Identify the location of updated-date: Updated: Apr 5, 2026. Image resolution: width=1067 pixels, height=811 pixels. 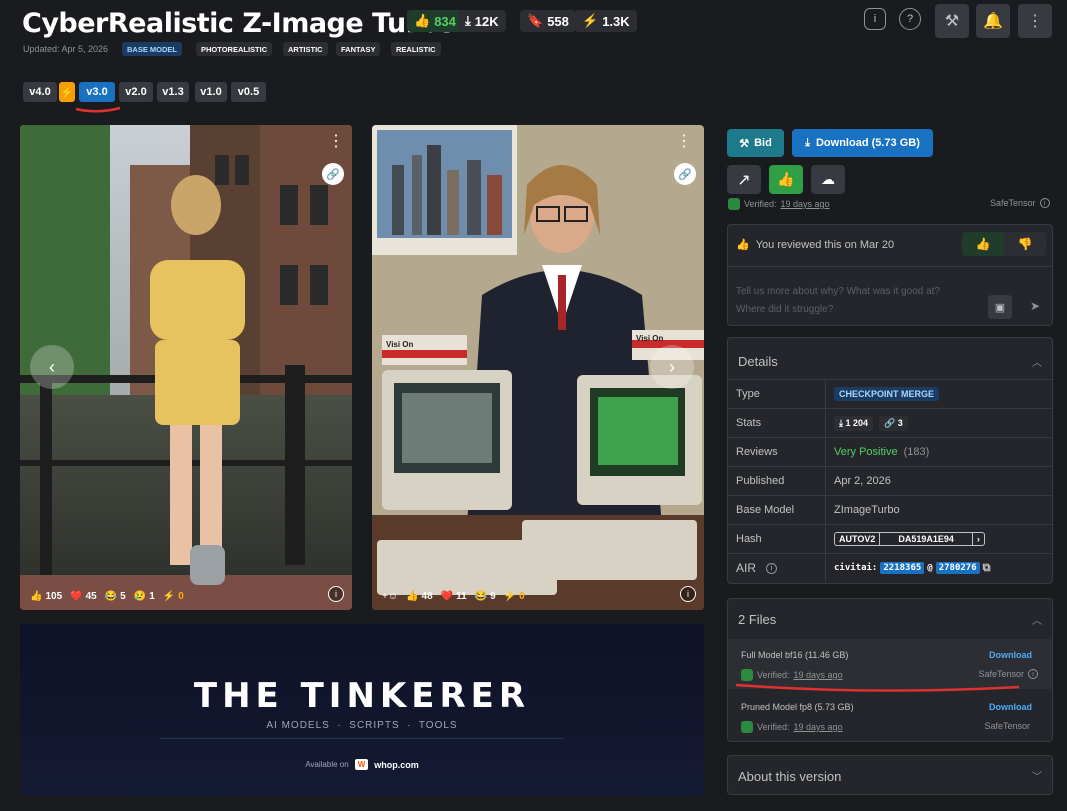
(66, 49).